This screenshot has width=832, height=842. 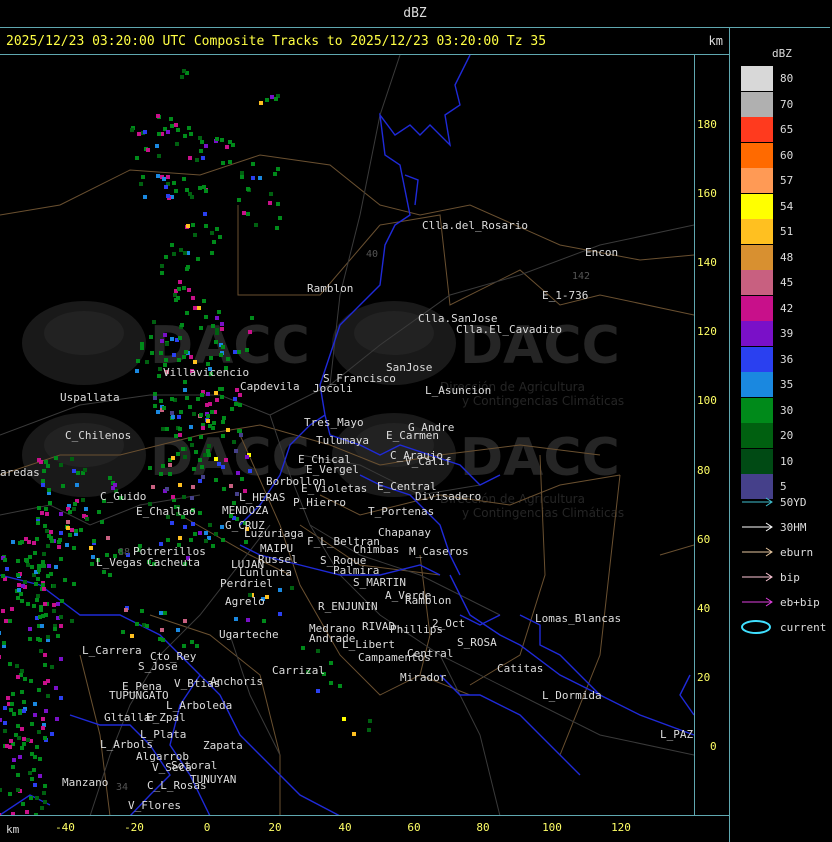 What do you see at coordinates (414, 827) in the screenshot?
I see `x-tick: 60` at bounding box center [414, 827].